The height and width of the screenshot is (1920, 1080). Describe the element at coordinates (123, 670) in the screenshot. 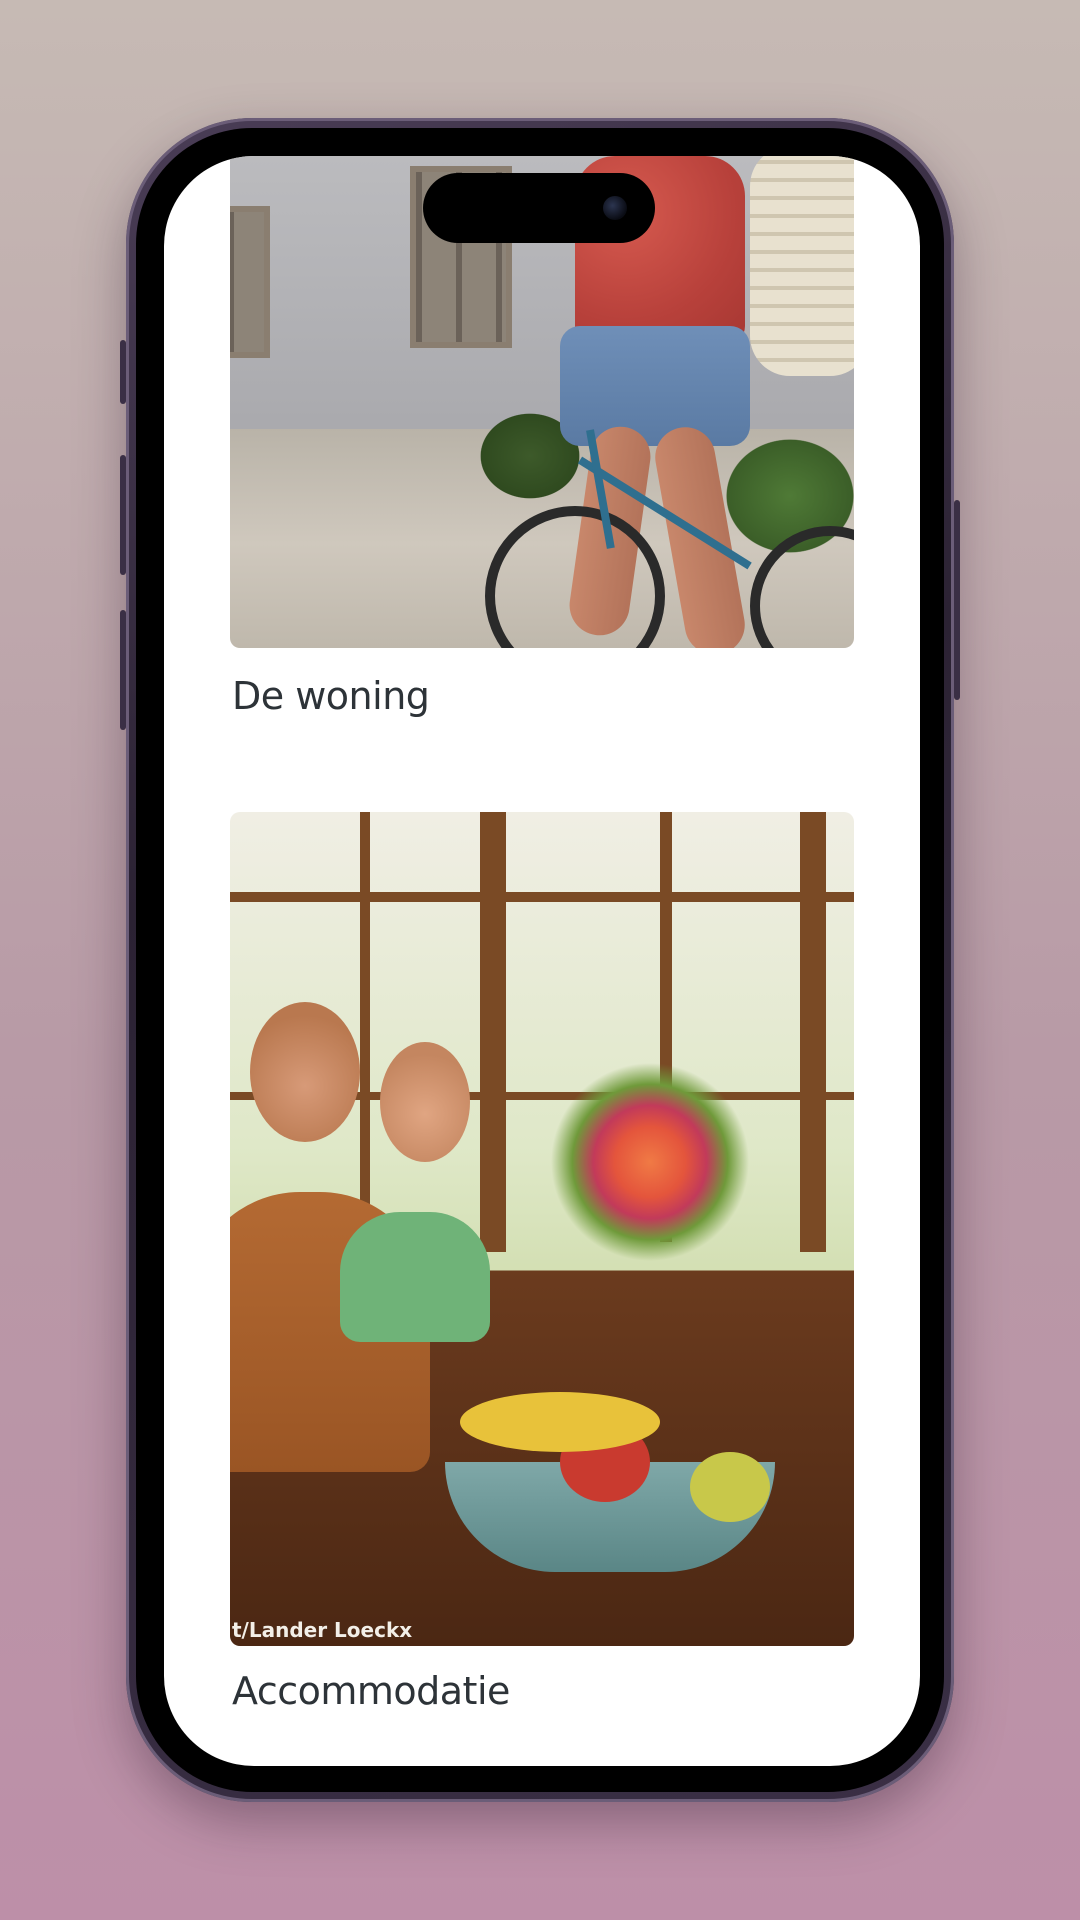

I see `volume-down-button` at that location.